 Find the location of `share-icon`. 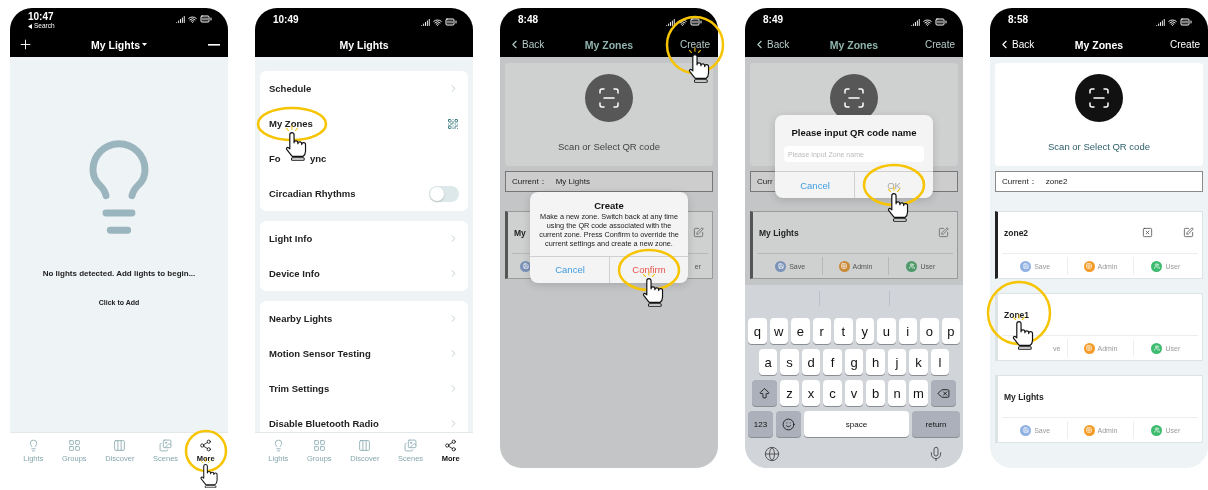

share-icon is located at coordinates (206, 445).